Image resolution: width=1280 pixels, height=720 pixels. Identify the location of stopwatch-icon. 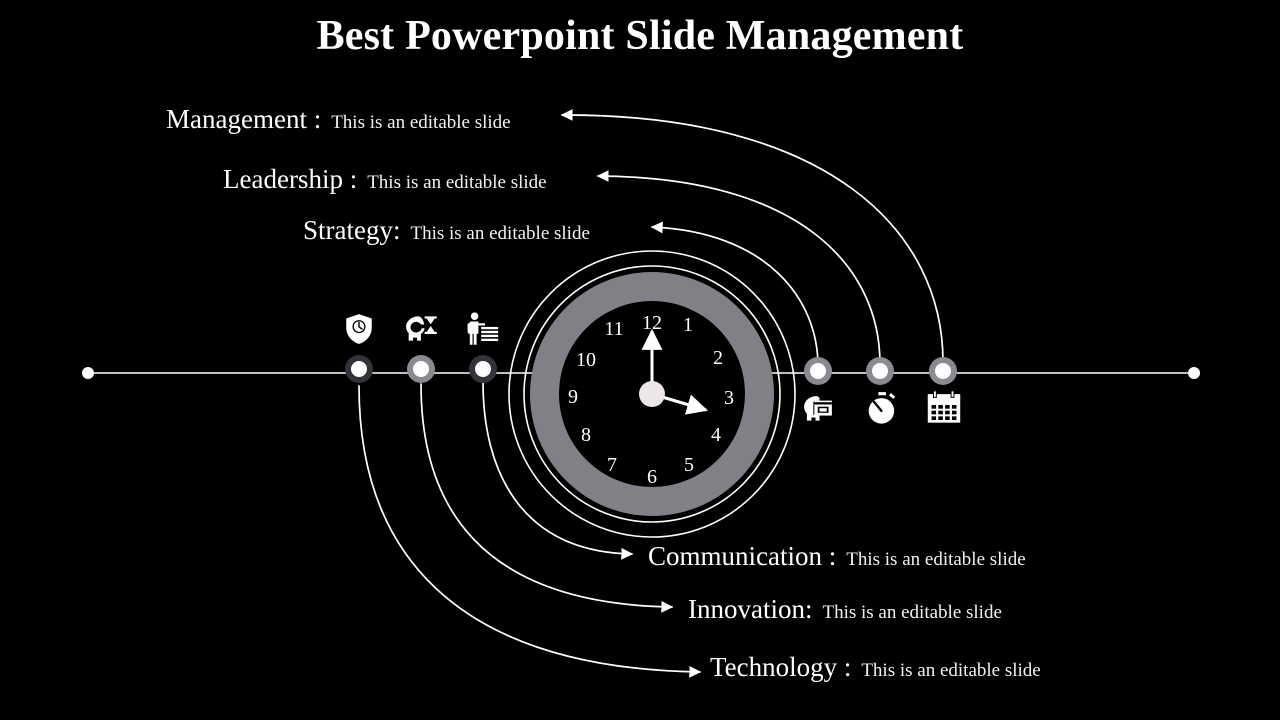
(882, 408).